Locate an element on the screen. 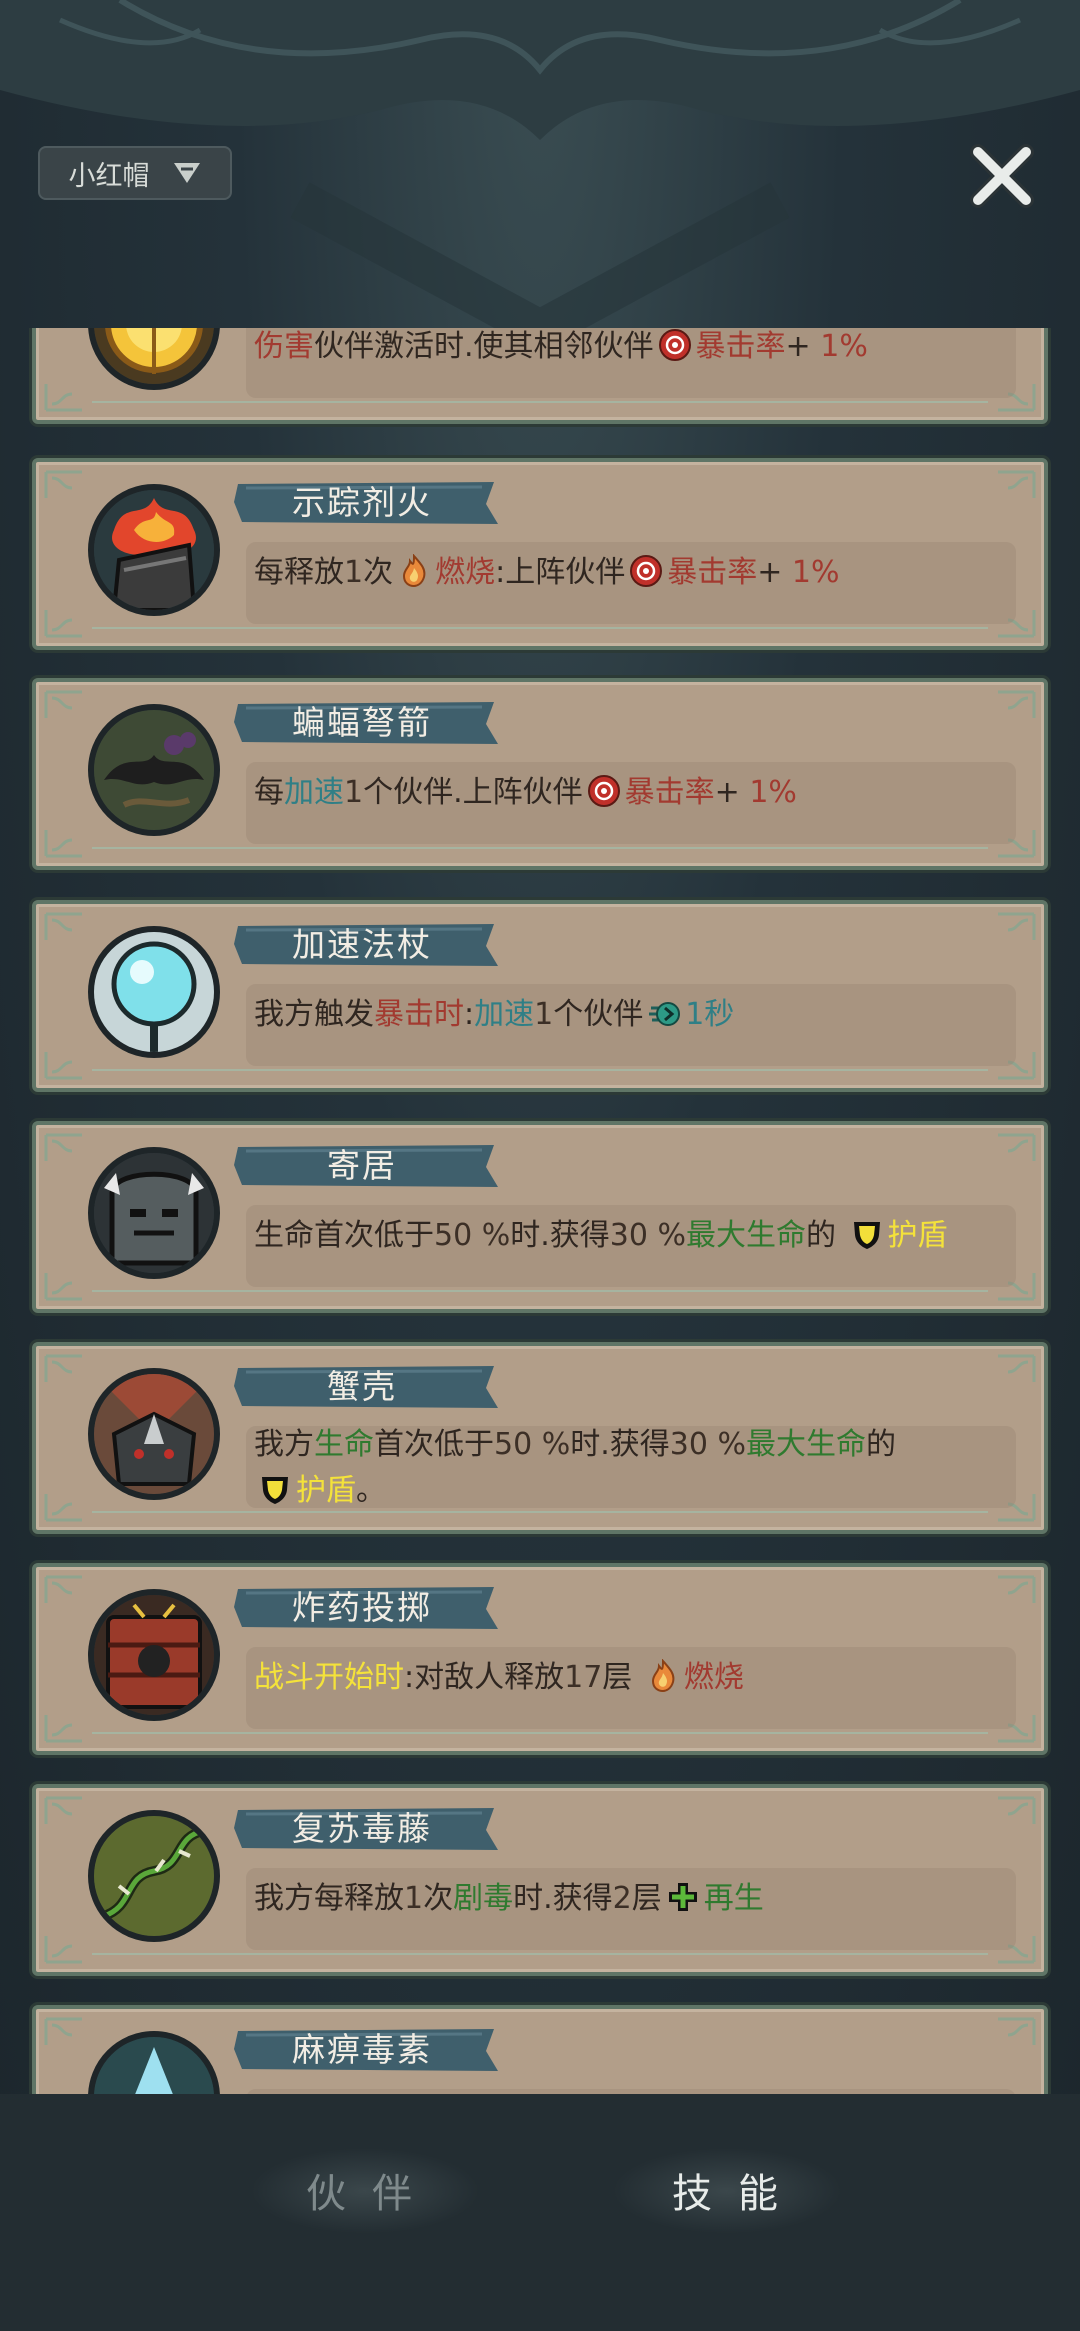 The height and width of the screenshot is (2331, 1080). skill-card: 炸药投掷战斗开始时:对敌人释放17层 燃烧 is located at coordinates (540, 1659).